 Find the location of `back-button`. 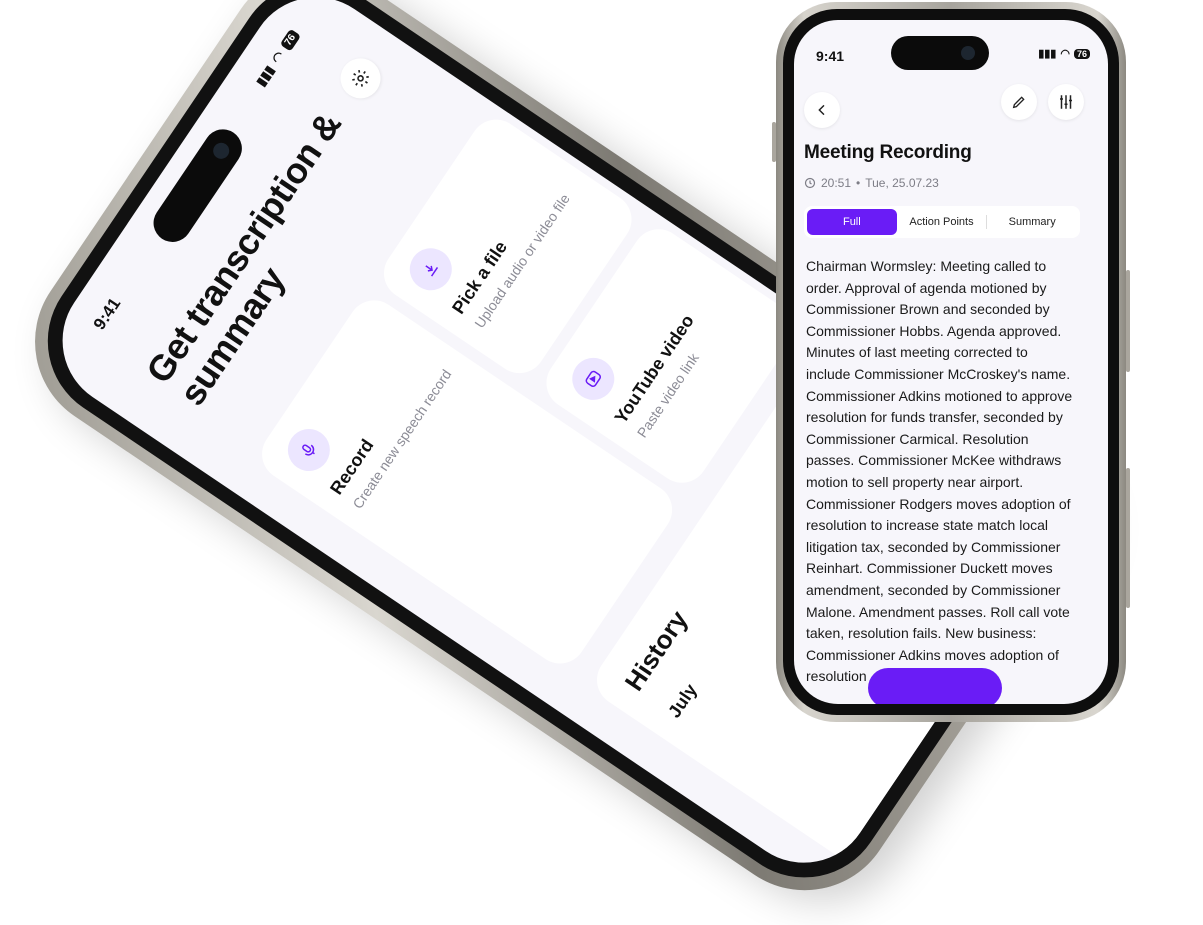

back-button is located at coordinates (822, 110).